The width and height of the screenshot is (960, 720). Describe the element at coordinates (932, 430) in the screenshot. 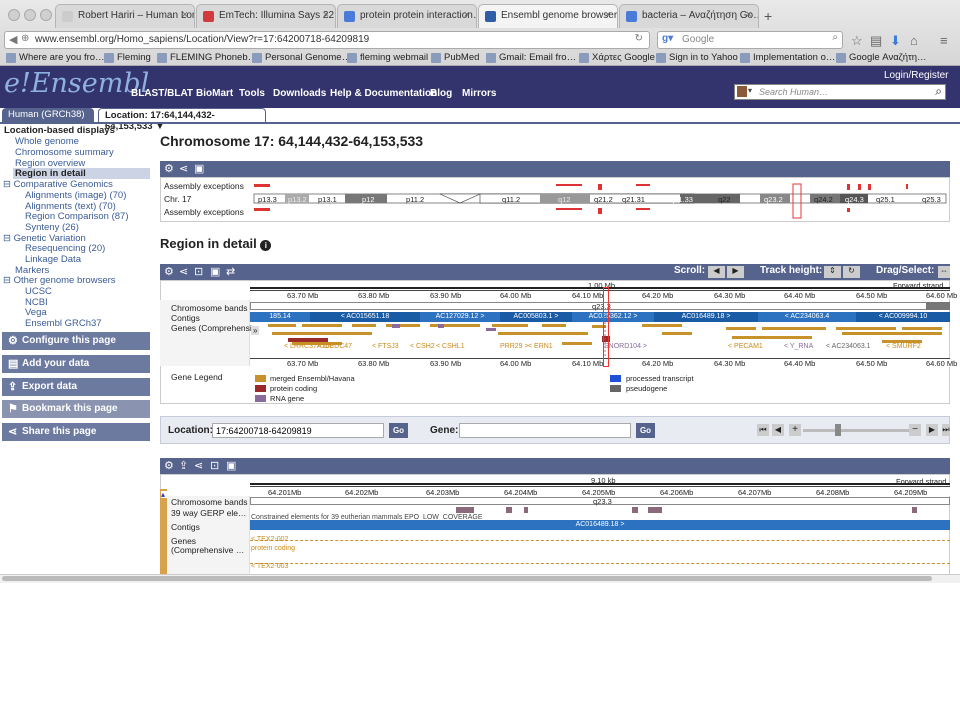

I see `step-forward-icon: ▶` at that location.